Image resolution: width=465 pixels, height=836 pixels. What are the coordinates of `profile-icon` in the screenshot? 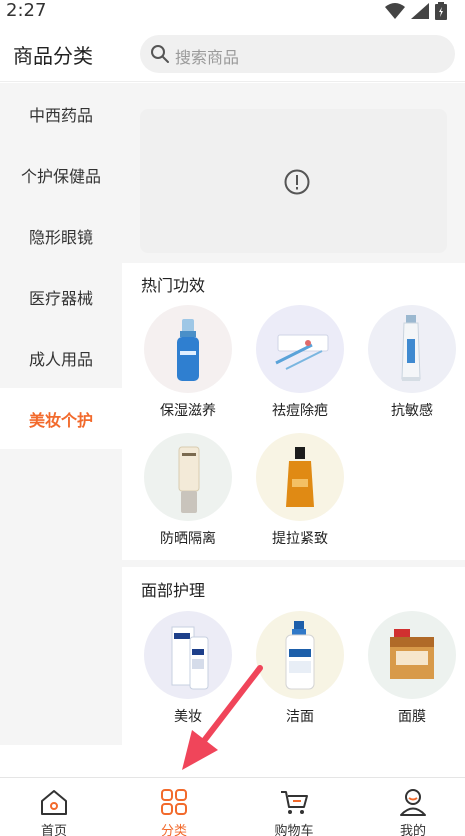 It's located at (413, 802).